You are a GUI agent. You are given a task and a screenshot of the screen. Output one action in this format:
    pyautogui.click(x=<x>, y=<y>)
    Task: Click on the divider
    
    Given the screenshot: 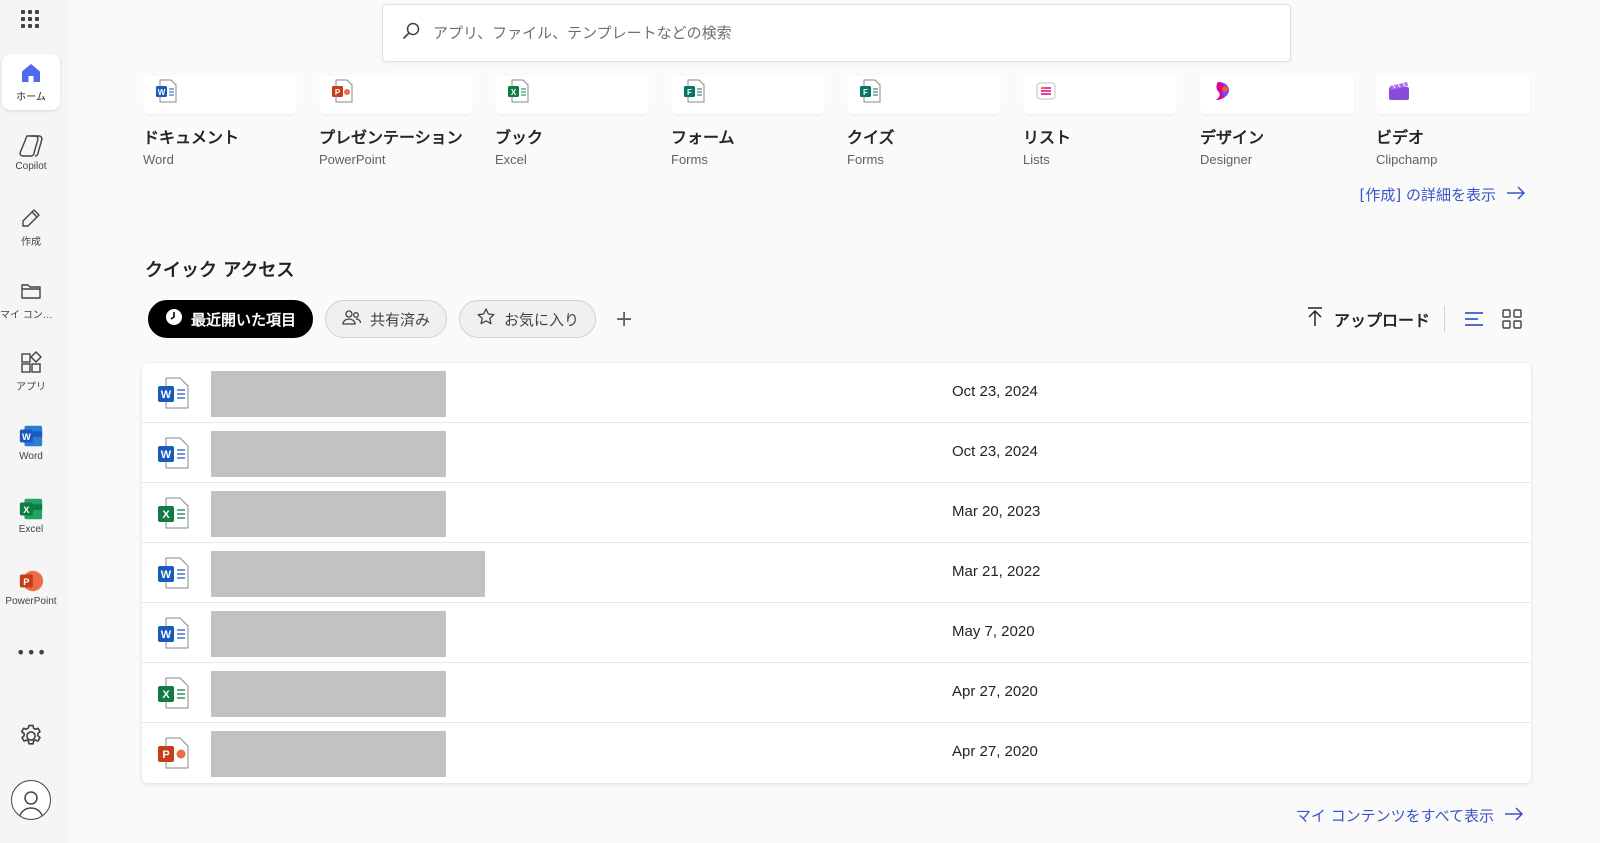 What is the action you would take?
    pyautogui.click(x=1444, y=319)
    